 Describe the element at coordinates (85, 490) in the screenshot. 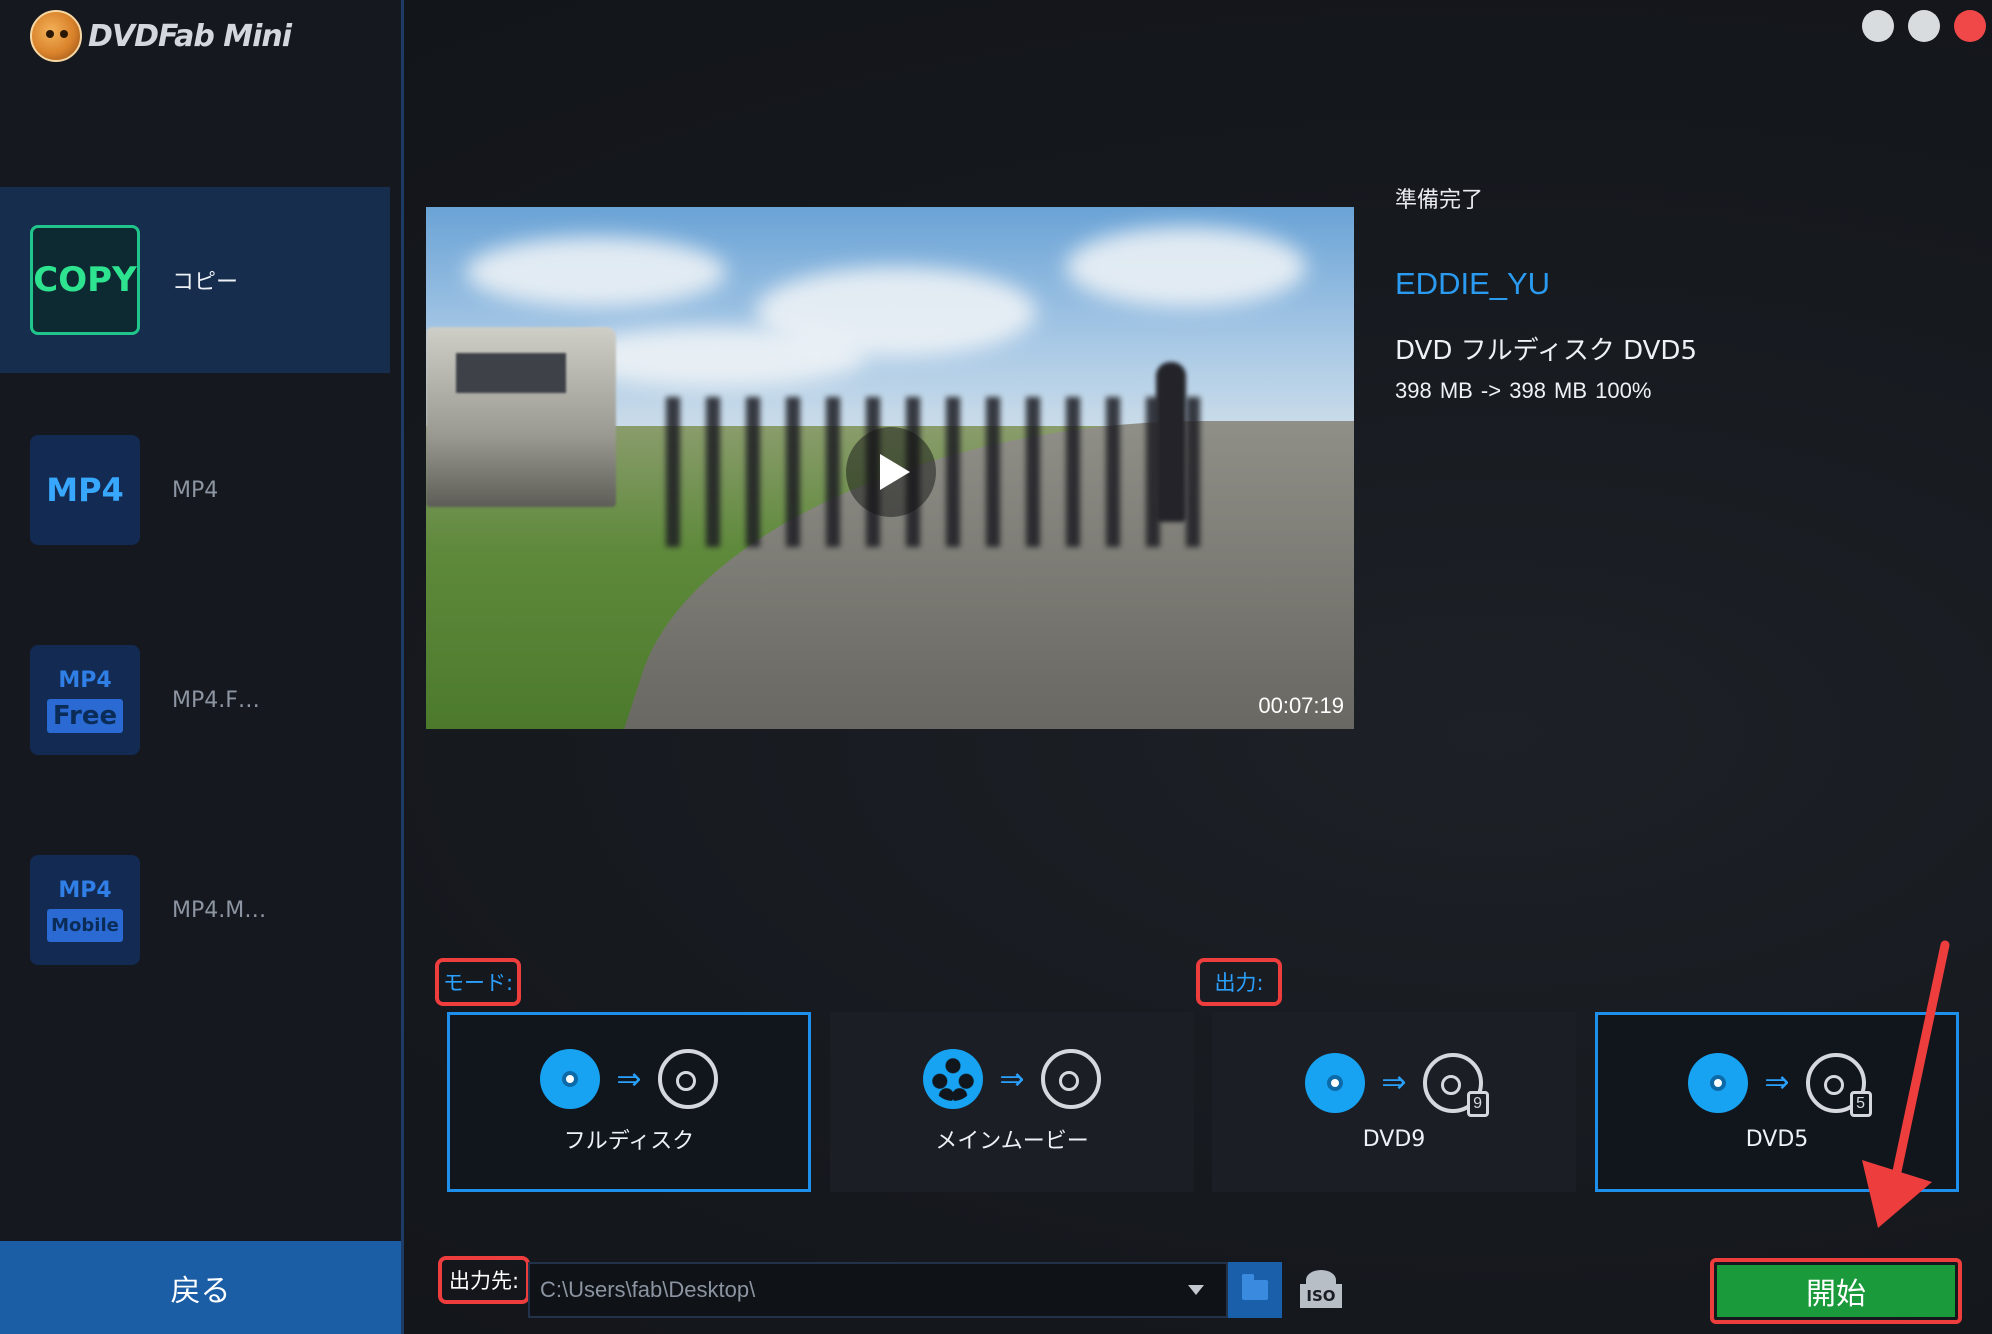

I see `mp4-icon: MP4` at that location.